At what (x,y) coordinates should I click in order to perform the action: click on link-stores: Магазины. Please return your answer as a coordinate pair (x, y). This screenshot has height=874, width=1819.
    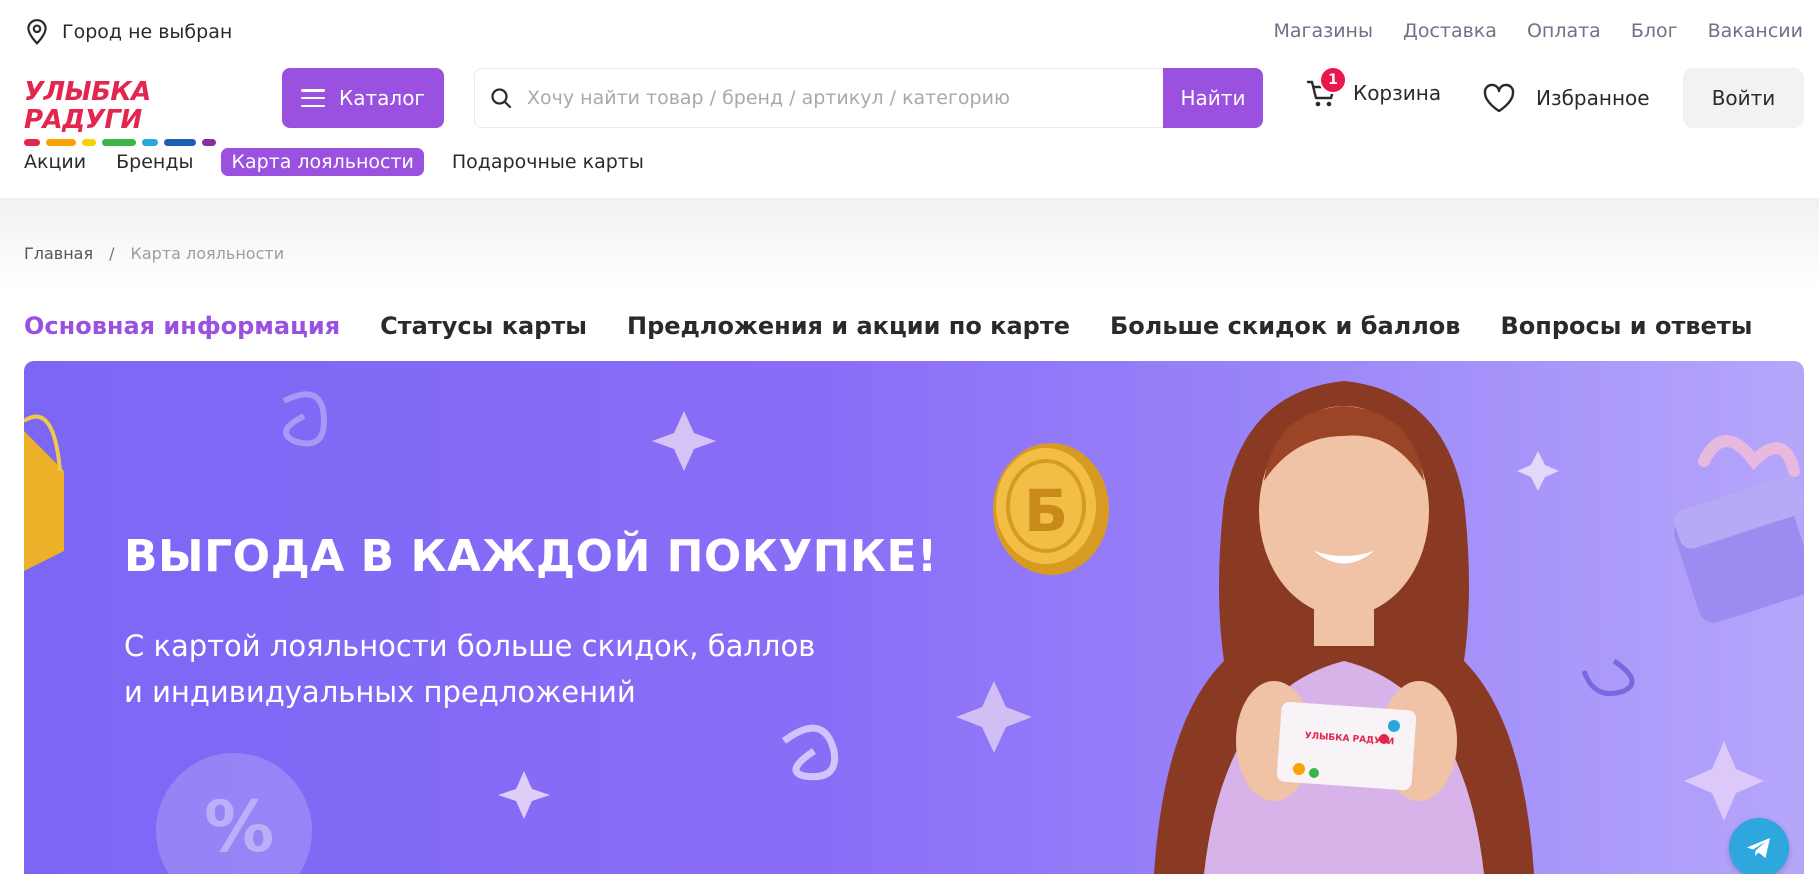
    Looking at the image, I should click on (1323, 31).